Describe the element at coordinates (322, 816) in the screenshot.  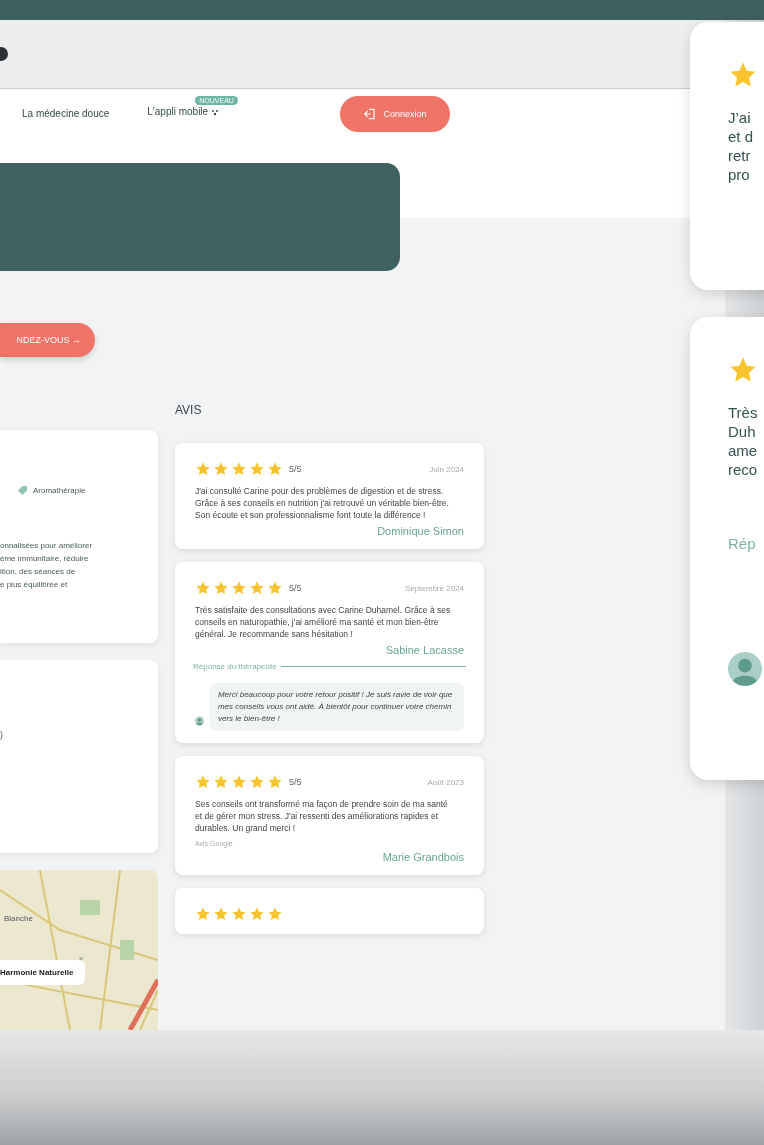
I see `review-text: Ses conseils ont transformé ma façon de prendre soin de ma santé et de gérer mon stress. J'ai ressenti des améliorations rapides et durables. Un grand merci !` at that location.